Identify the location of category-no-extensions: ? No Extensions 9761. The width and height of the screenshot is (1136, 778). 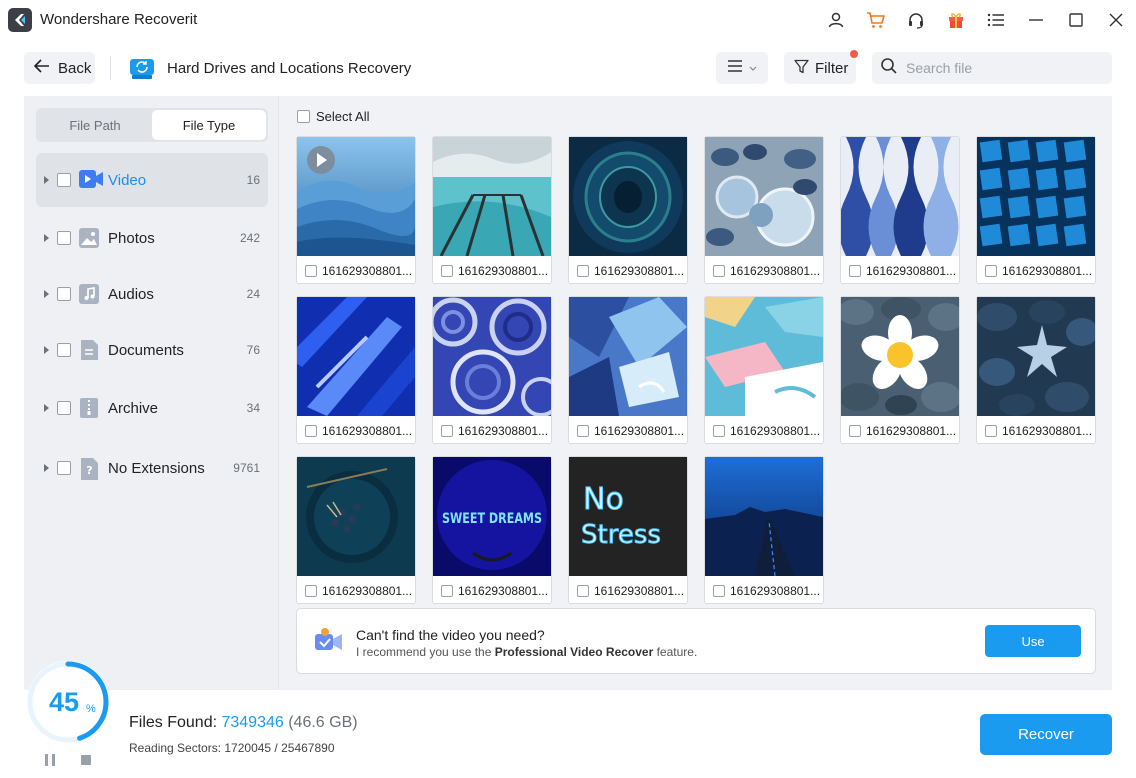
(152, 468).